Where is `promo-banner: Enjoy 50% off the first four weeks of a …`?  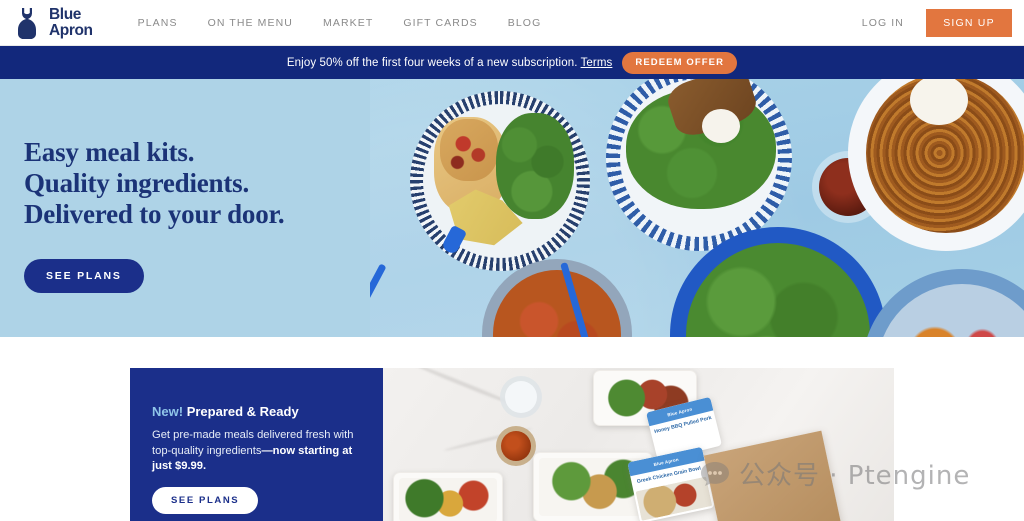 promo-banner: Enjoy 50% off the first four weeks of a … is located at coordinates (512, 62).